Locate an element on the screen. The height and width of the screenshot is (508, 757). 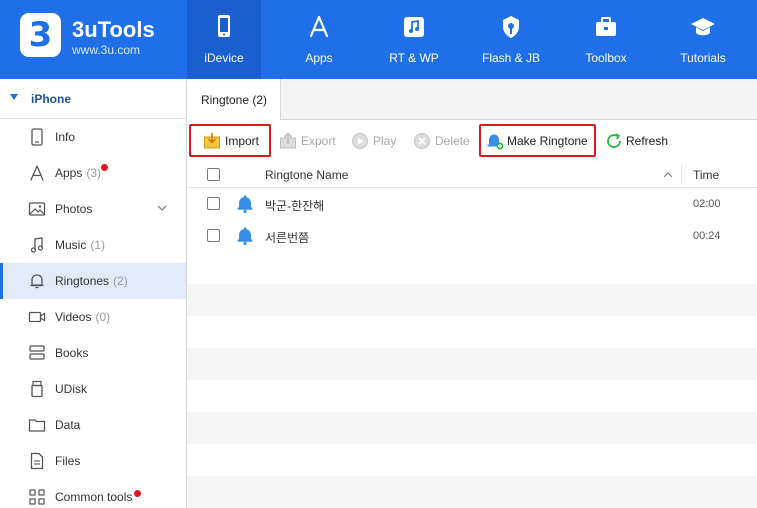
nav-flash-jb: Flash & JB is located at coordinates (511, 39).